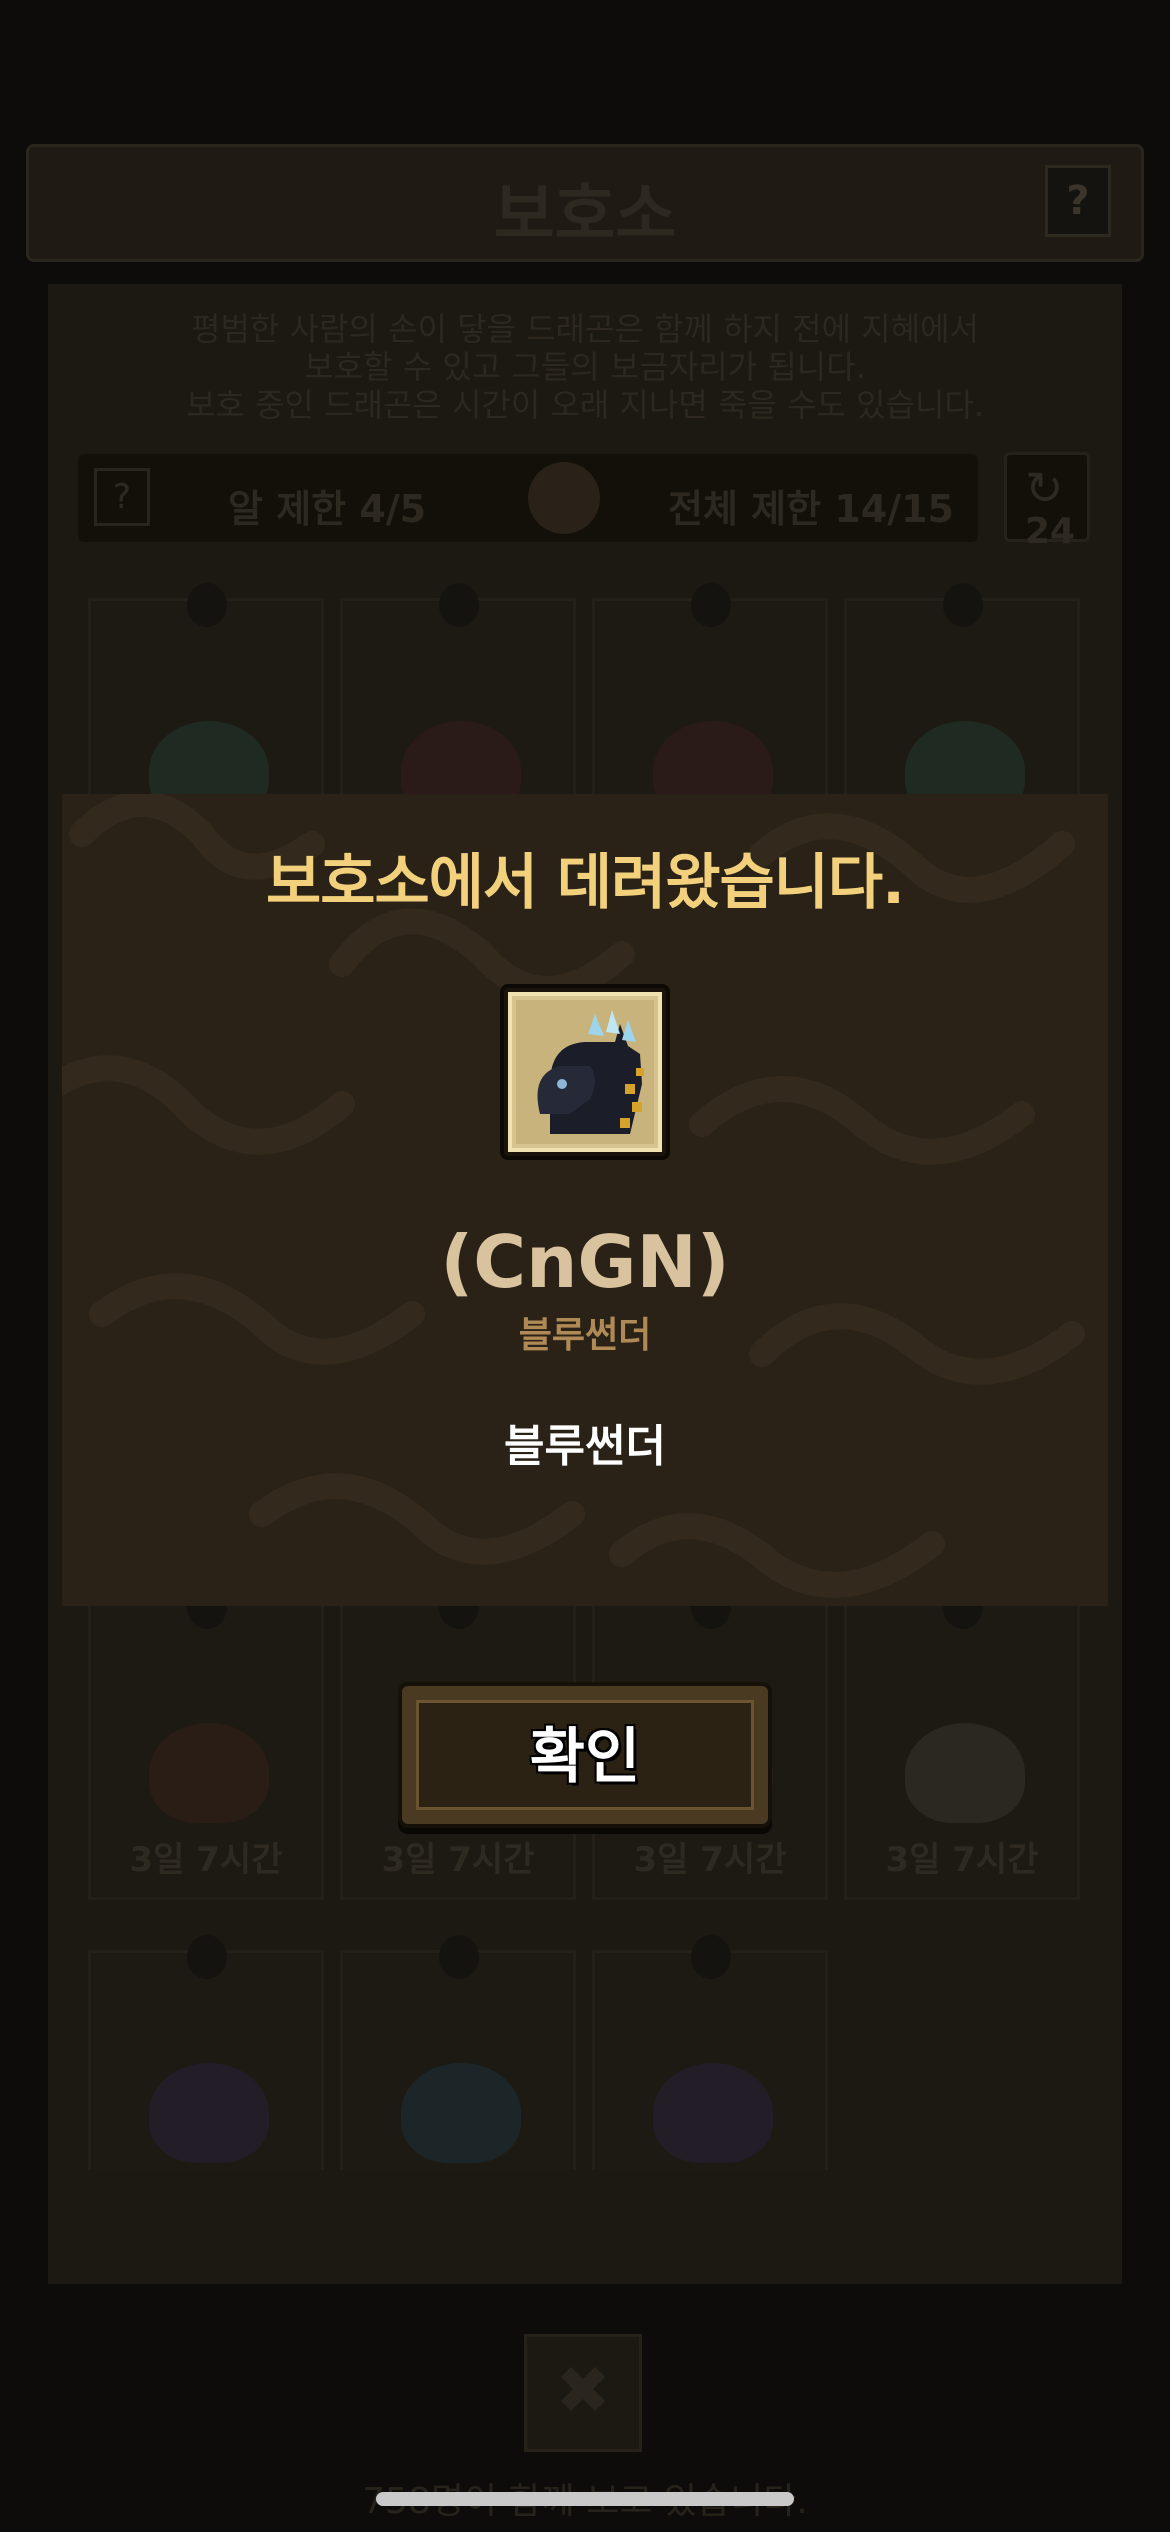 The image size is (1170, 2532). I want to click on shelter-header: 보호소 ?, so click(585, 203).